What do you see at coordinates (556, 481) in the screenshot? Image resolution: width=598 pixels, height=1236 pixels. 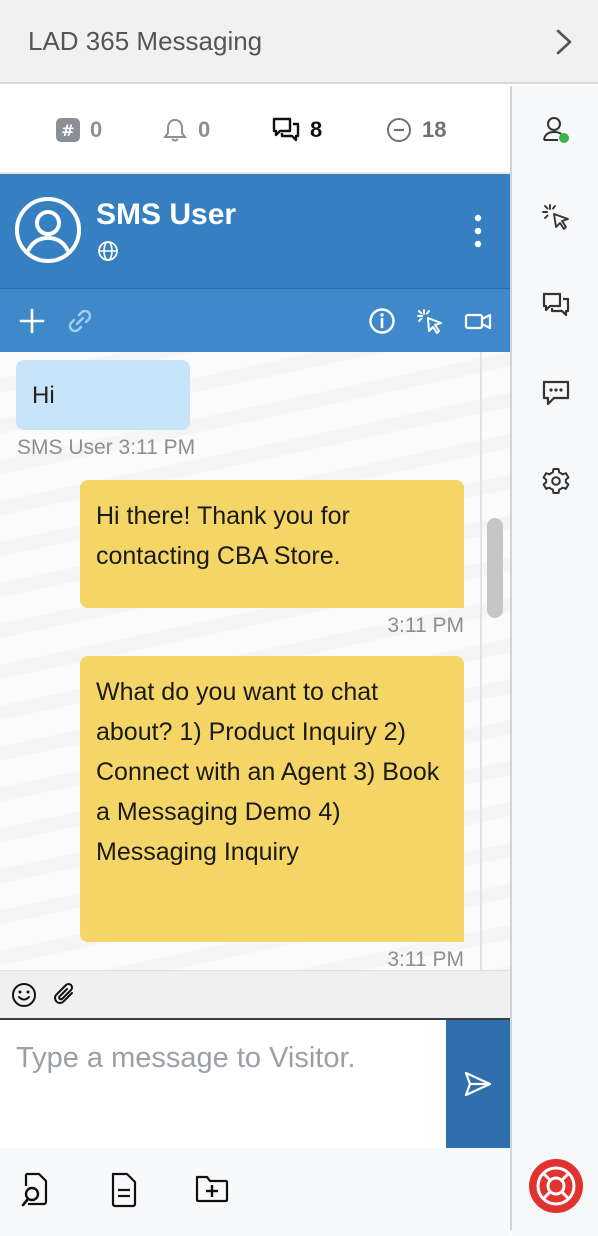 I see `gear-icon` at bounding box center [556, 481].